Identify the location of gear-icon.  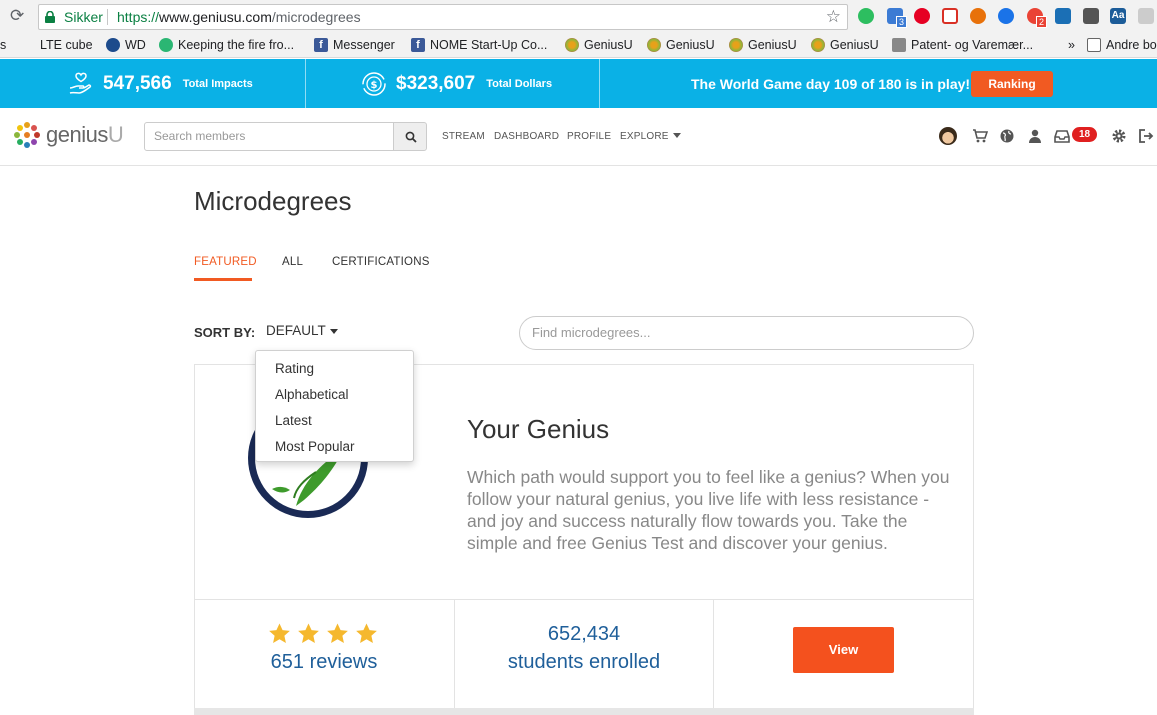
(1119, 136).